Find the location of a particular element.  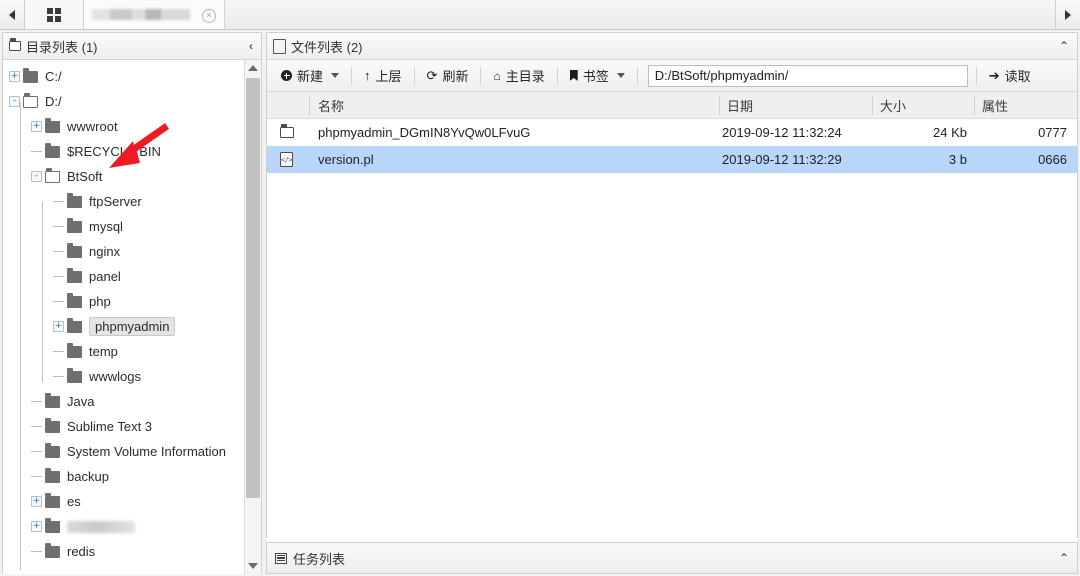

tree-item: nginx is located at coordinates (122, 251).